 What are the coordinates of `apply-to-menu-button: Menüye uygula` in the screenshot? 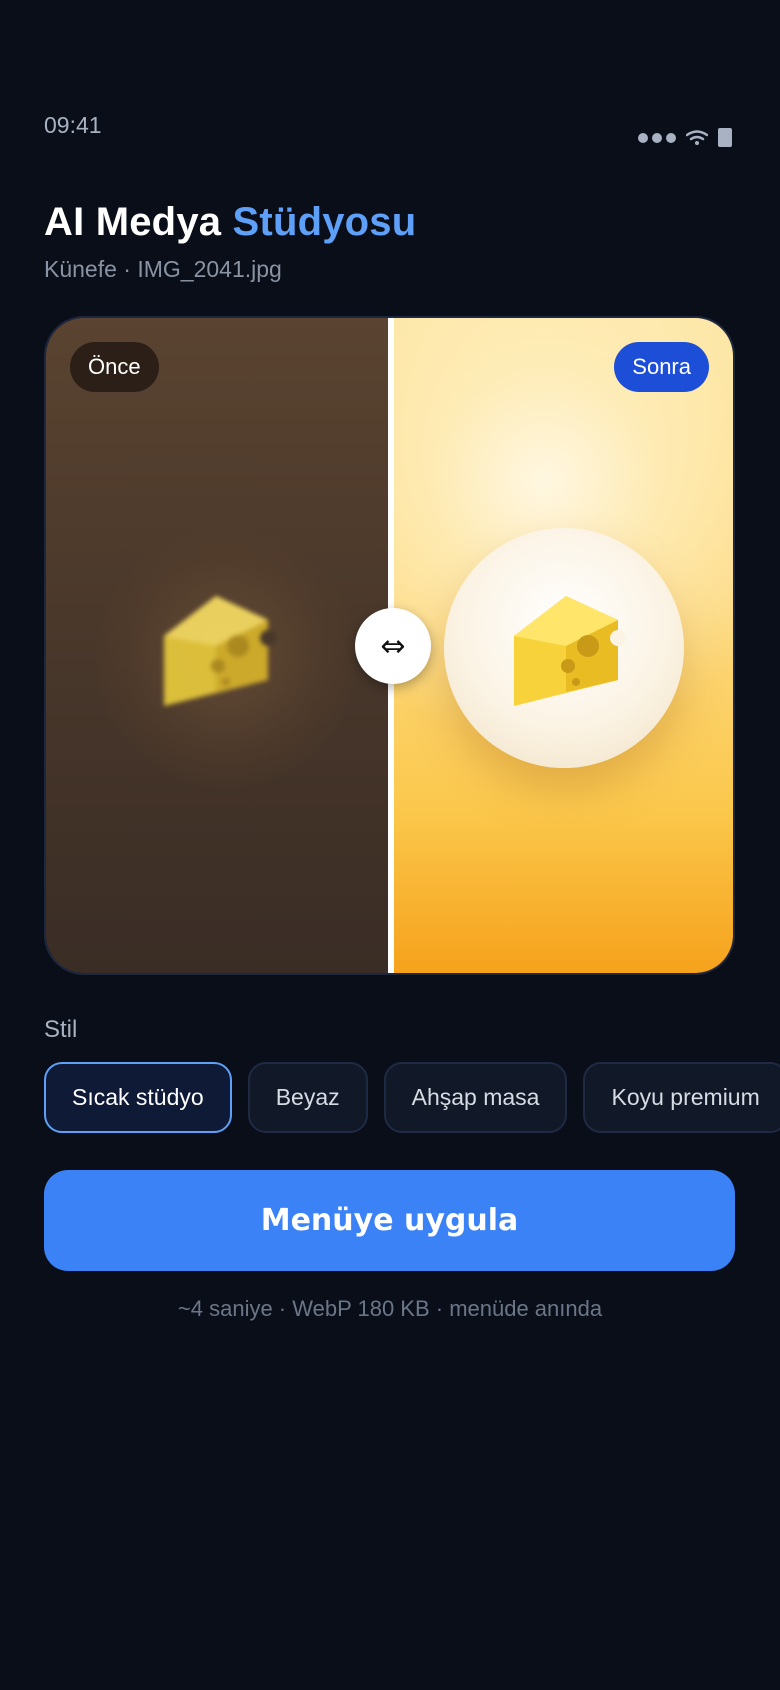 It's located at (389, 1220).